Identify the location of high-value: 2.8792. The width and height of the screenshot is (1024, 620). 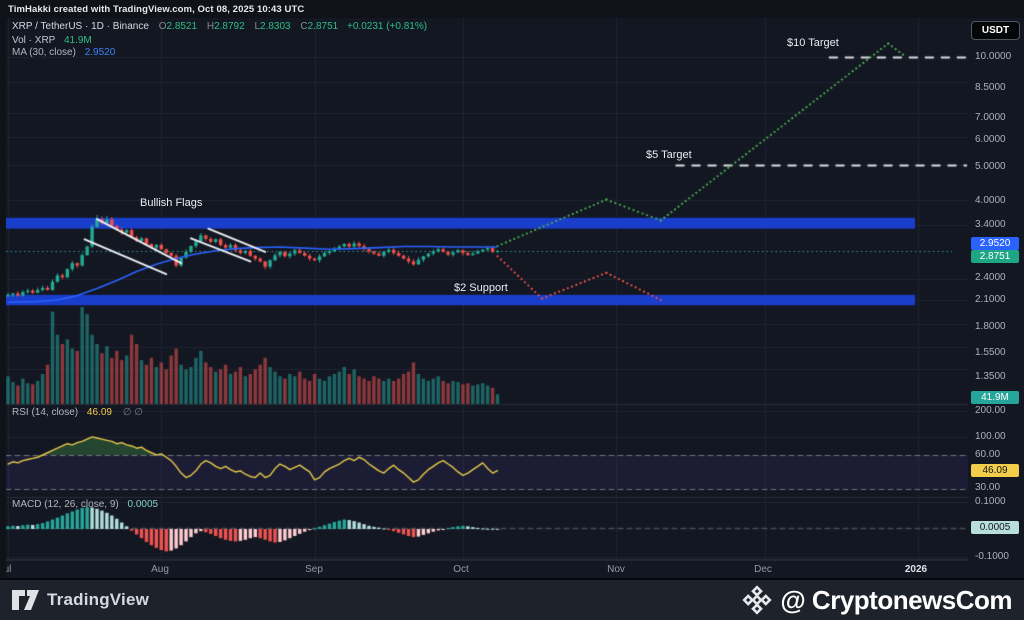
(229, 26).